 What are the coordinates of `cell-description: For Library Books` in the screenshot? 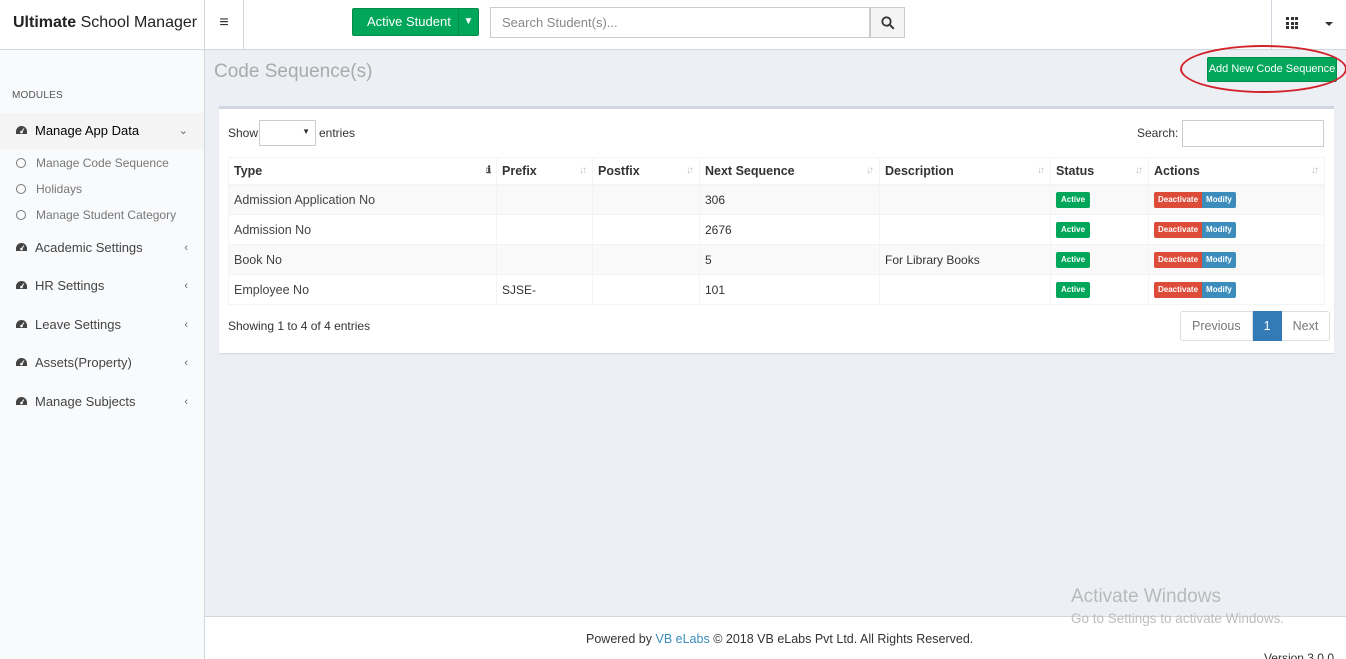 It's located at (965, 259).